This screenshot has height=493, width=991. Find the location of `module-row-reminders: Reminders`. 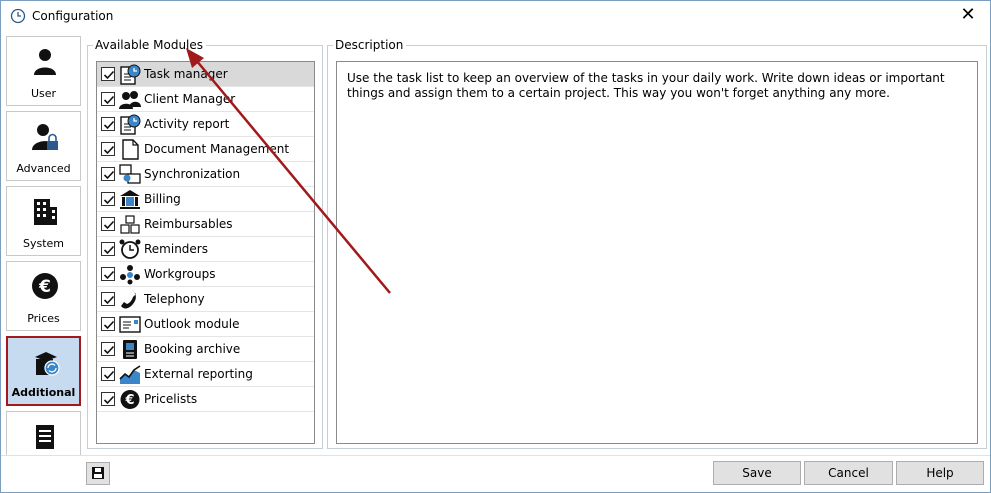

module-row-reminders: Reminders is located at coordinates (205, 249).